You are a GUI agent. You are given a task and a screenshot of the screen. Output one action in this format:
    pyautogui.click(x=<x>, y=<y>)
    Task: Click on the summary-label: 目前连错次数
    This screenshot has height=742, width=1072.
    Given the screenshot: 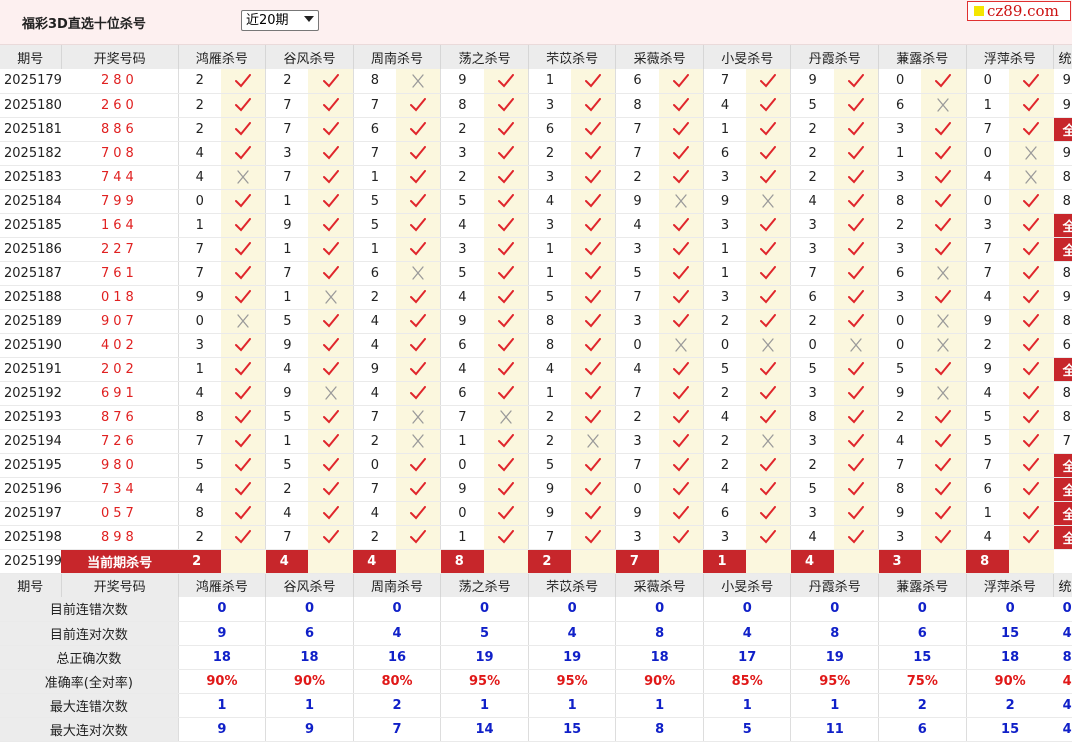 What is the action you would take?
    pyautogui.click(x=89, y=609)
    